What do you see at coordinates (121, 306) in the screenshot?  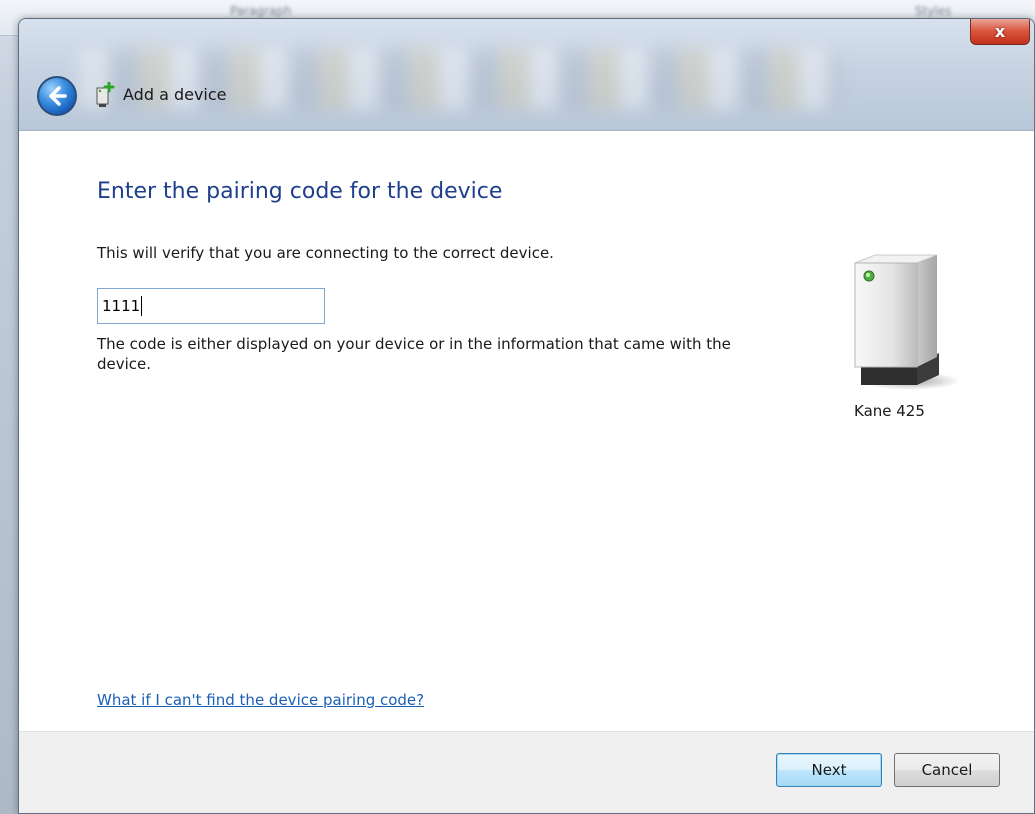 I see `pairing-code-value: 1111` at bounding box center [121, 306].